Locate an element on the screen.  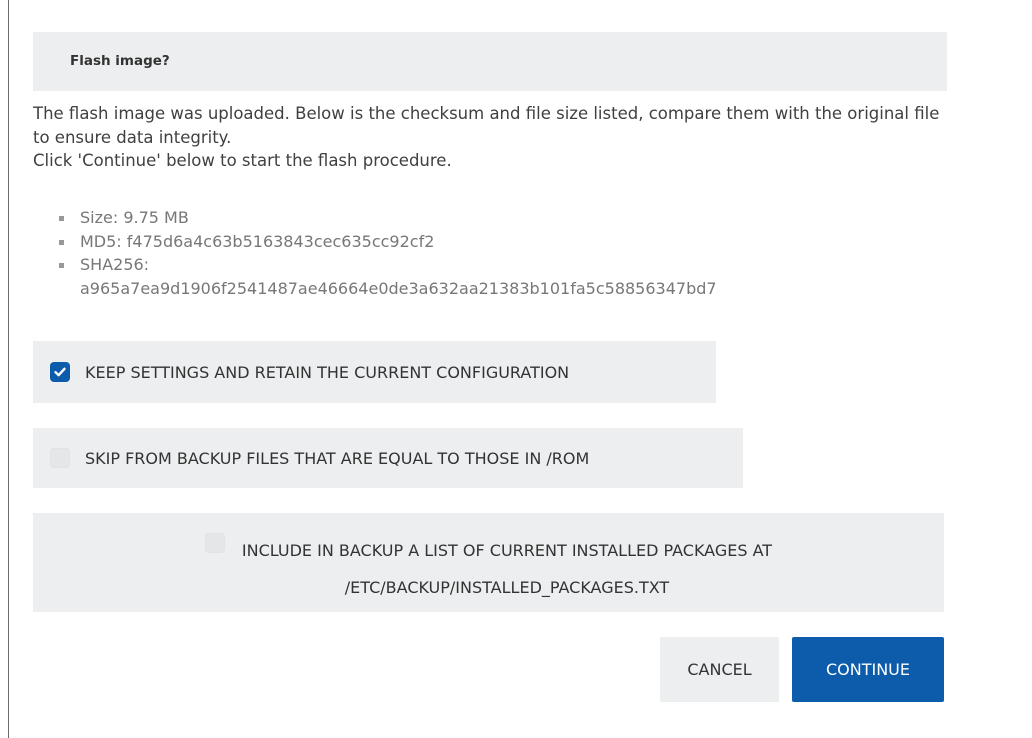
keep-settings-checkbox is located at coordinates (60, 372).